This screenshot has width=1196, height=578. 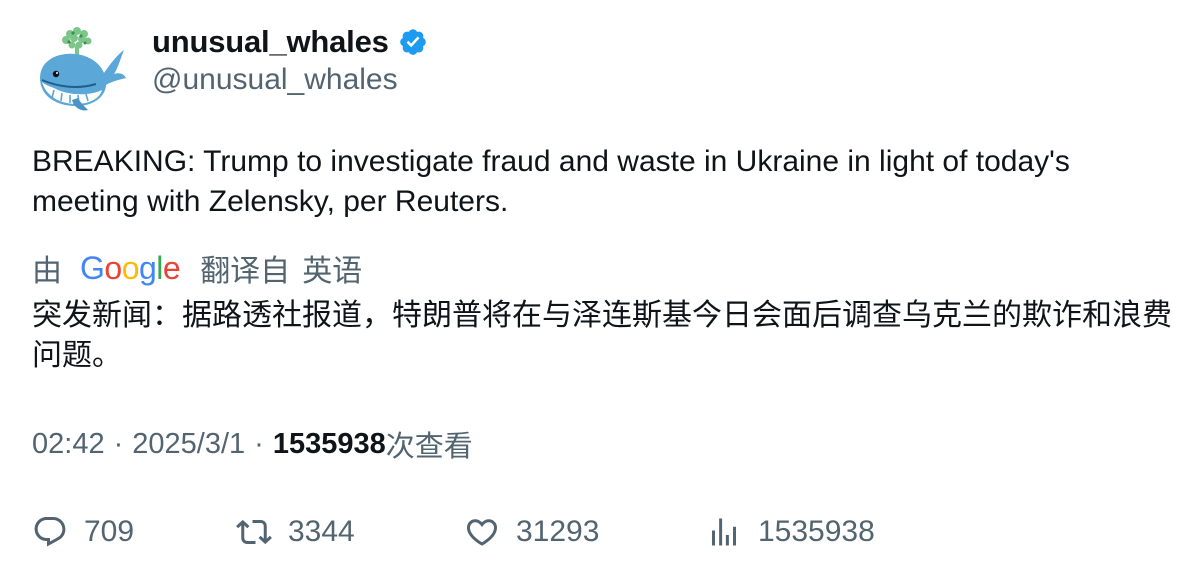 What do you see at coordinates (50, 532) in the screenshot?
I see `reply-icon` at bounding box center [50, 532].